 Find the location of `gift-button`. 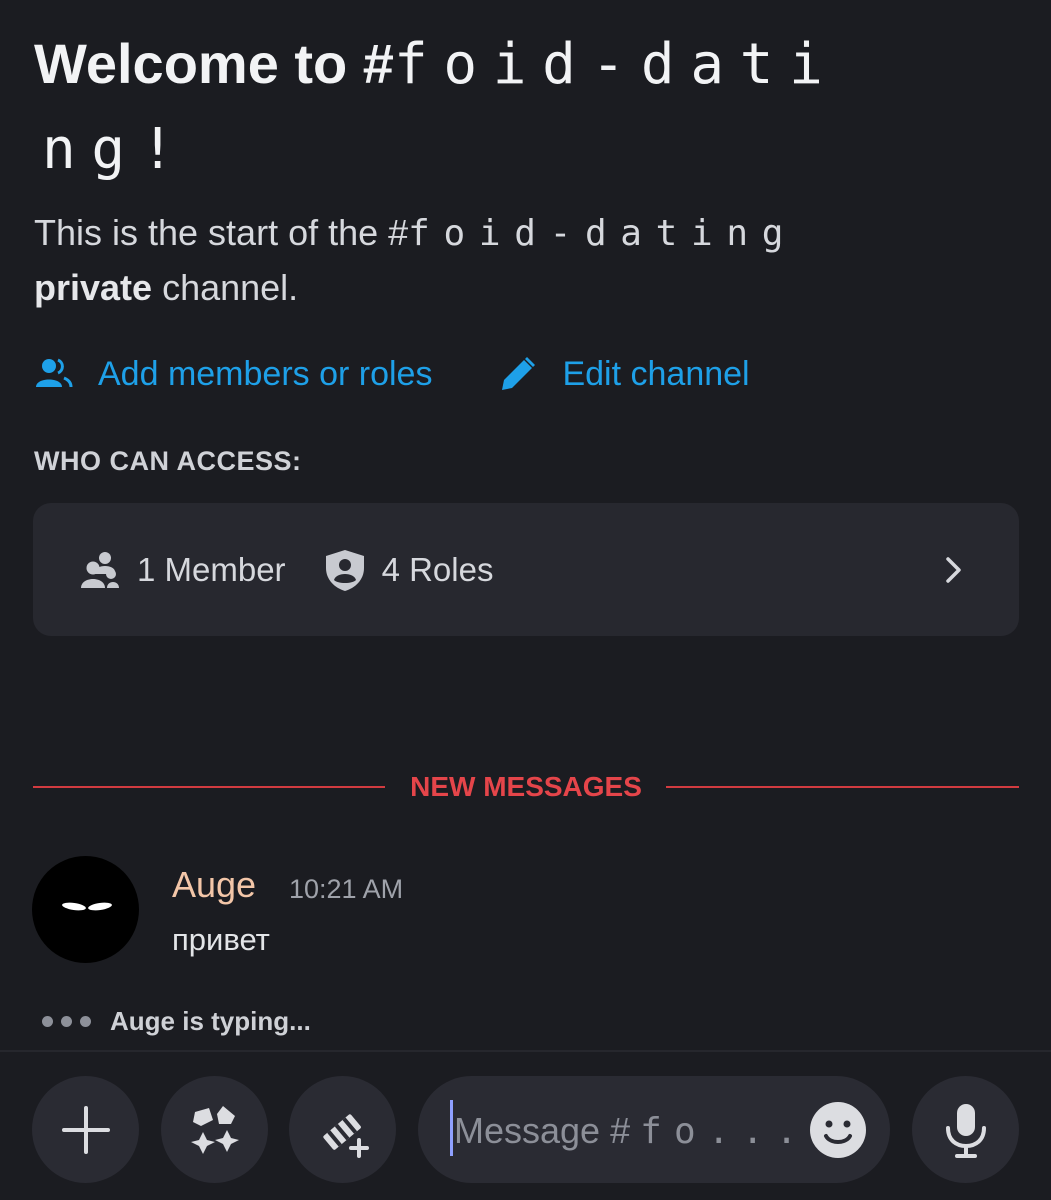

gift-button is located at coordinates (342, 1129).